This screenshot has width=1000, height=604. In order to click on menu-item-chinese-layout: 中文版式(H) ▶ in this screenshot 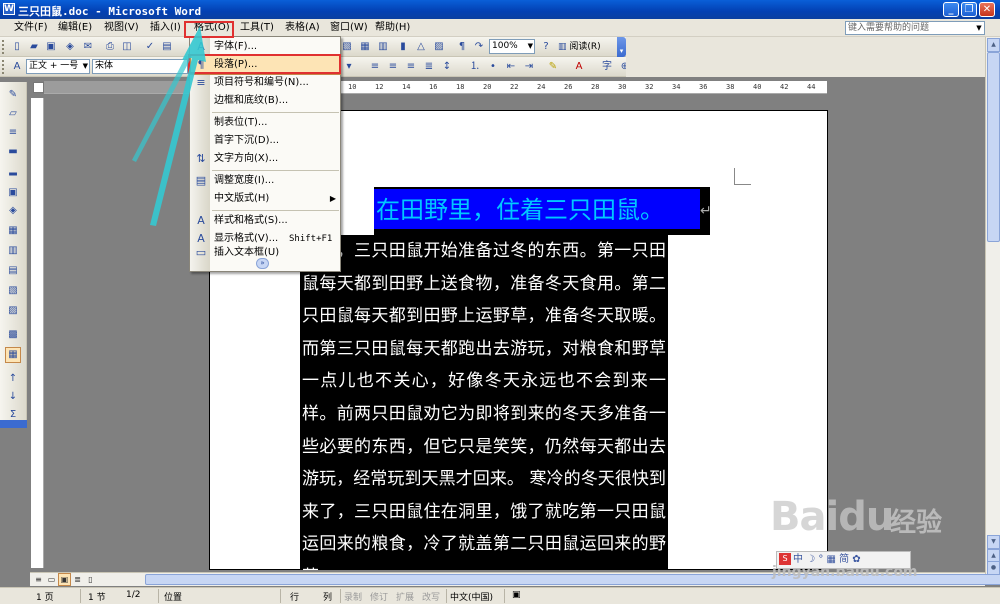, I will do `click(265, 199)`.